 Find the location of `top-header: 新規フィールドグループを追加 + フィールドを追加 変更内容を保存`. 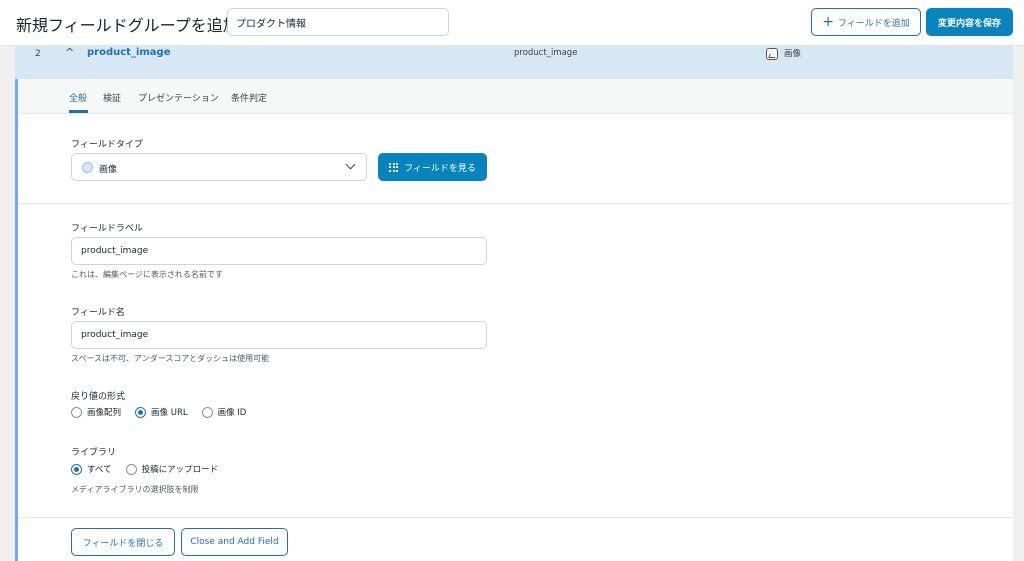

top-header: 新規フィールドグループを追加 + フィールドを追加 変更内容を保存 is located at coordinates (512, 23).